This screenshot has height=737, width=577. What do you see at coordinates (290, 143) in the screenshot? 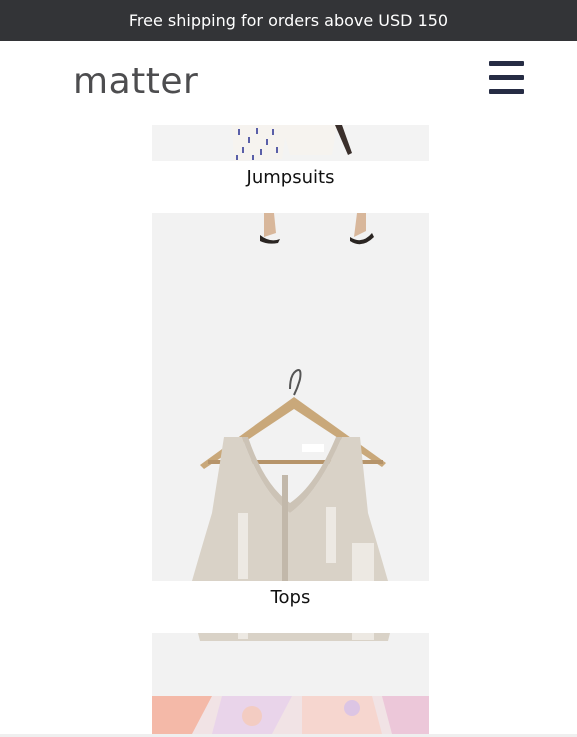
I see `jumpsuit-photo` at bounding box center [290, 143].